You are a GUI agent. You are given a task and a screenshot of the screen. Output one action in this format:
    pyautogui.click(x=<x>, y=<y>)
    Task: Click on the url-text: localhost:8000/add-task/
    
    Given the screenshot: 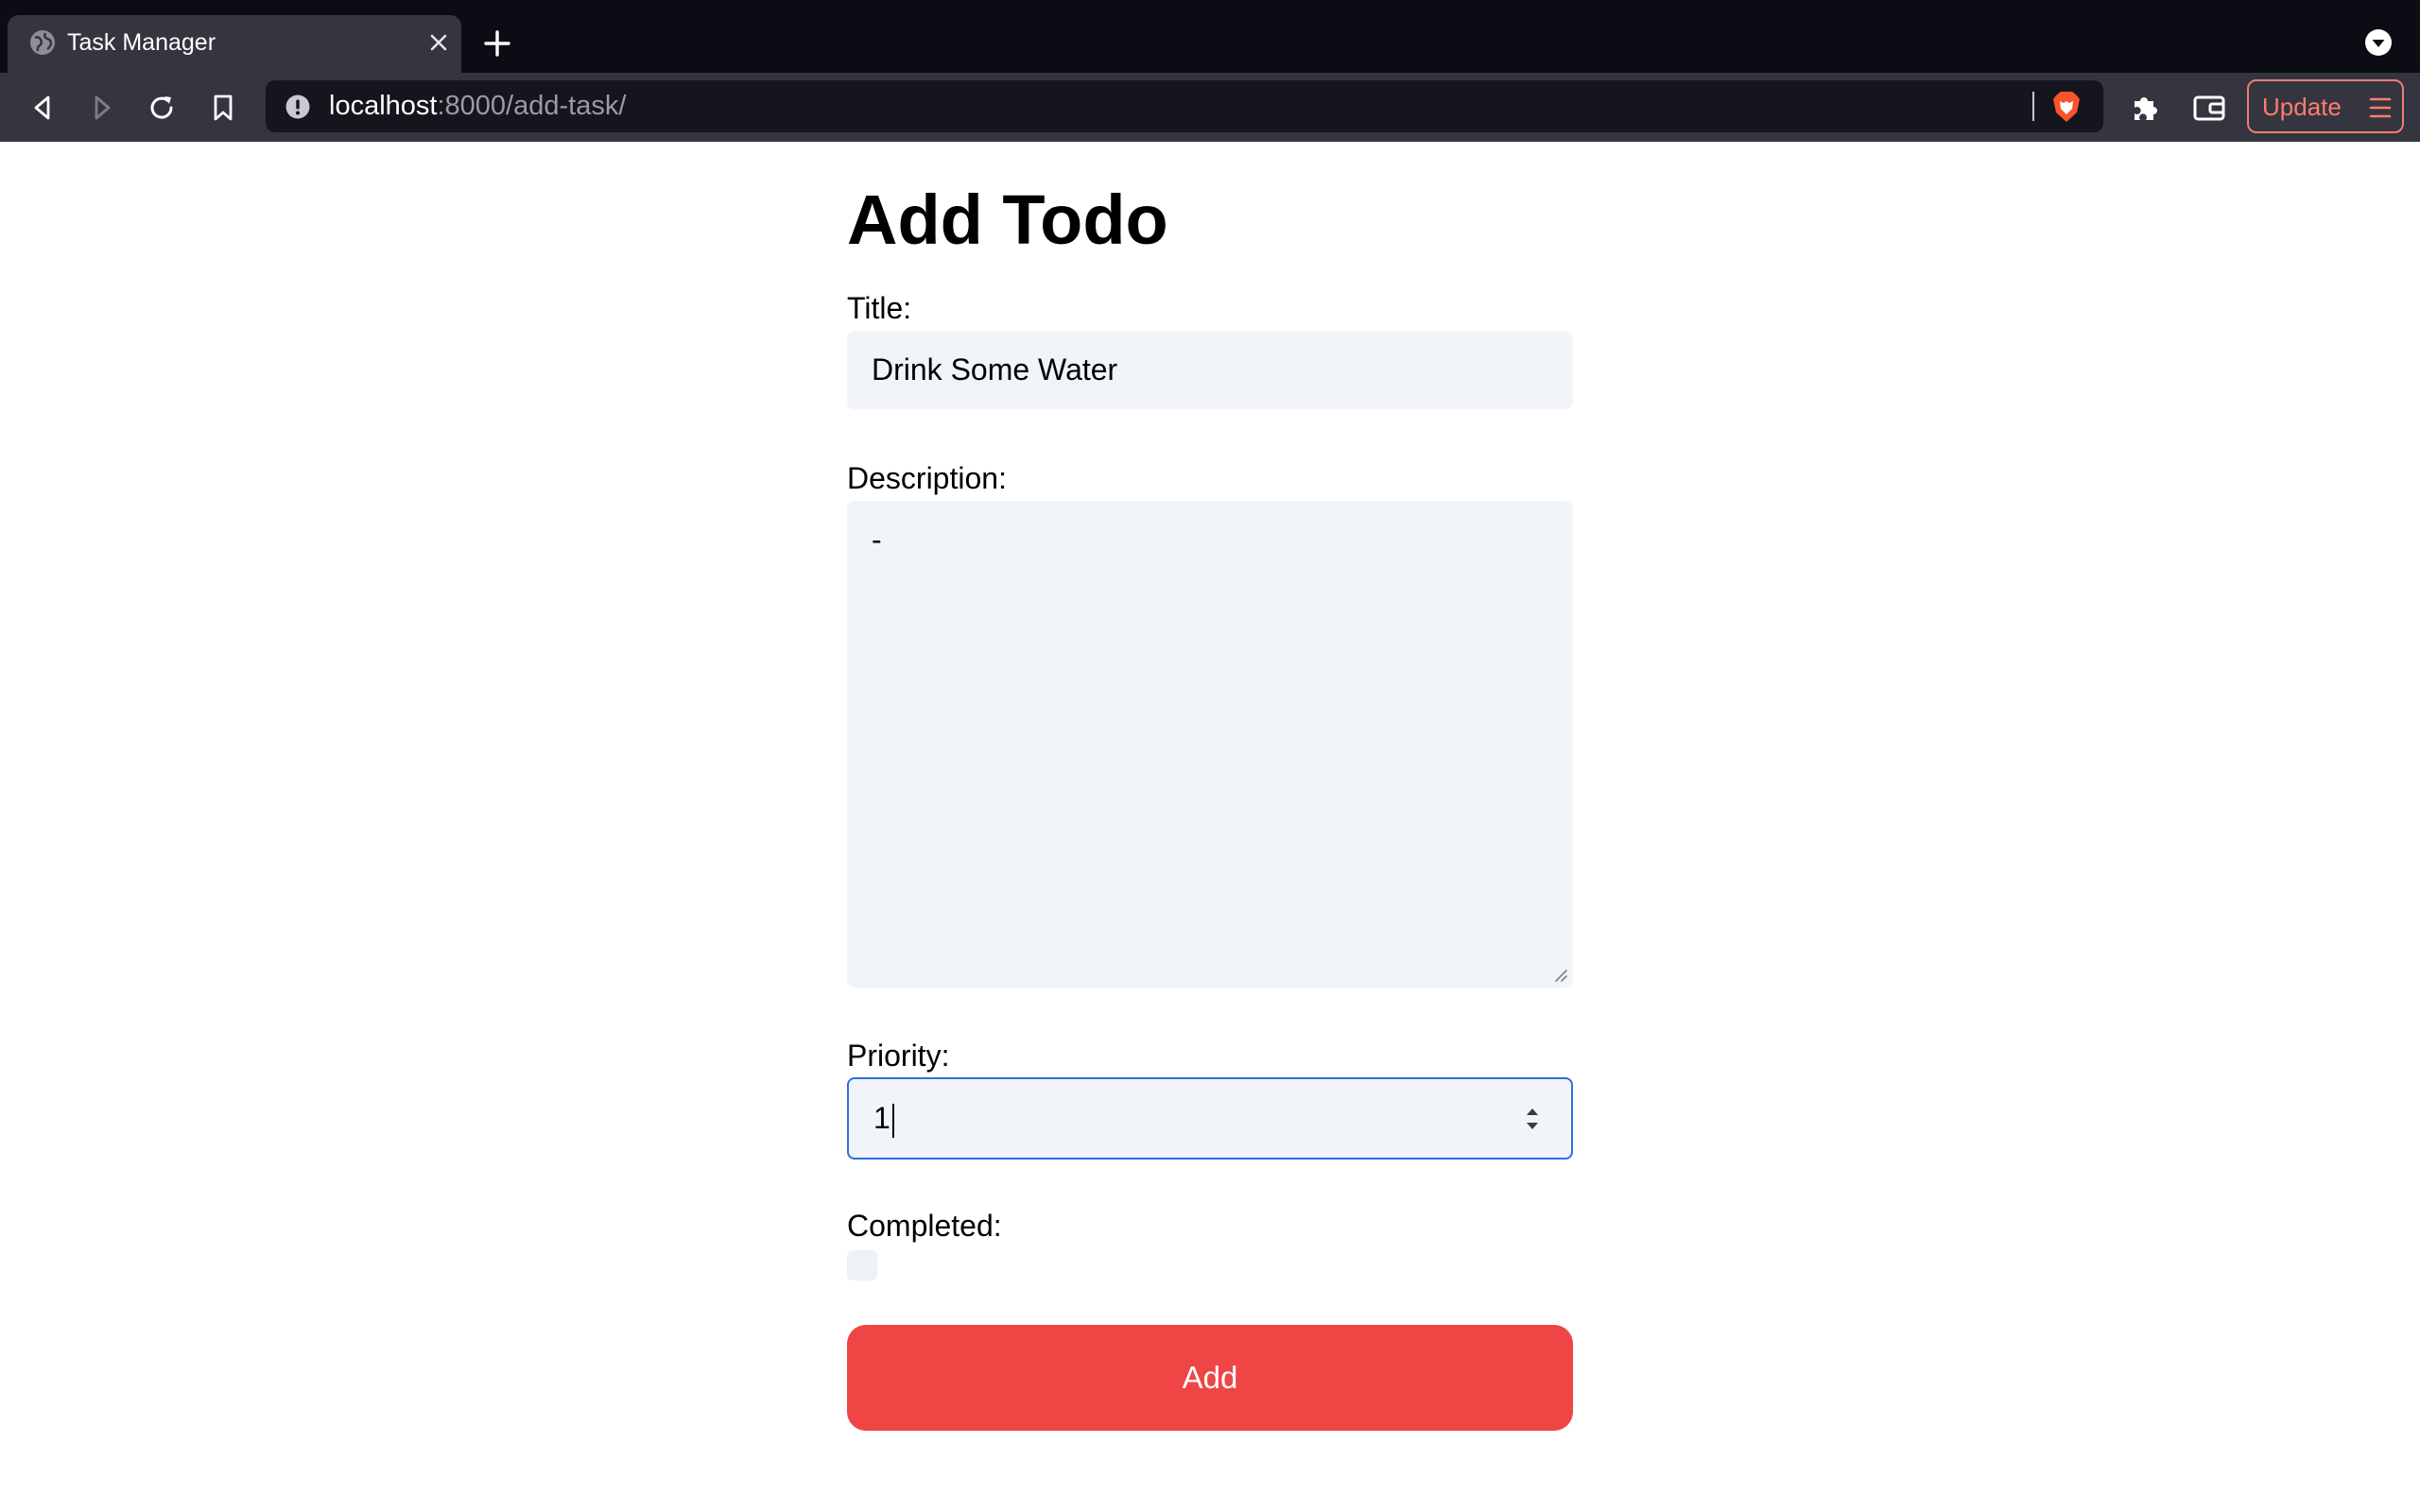 What is the action you would take?
    pyautogui.click(x=478, y=106)
    